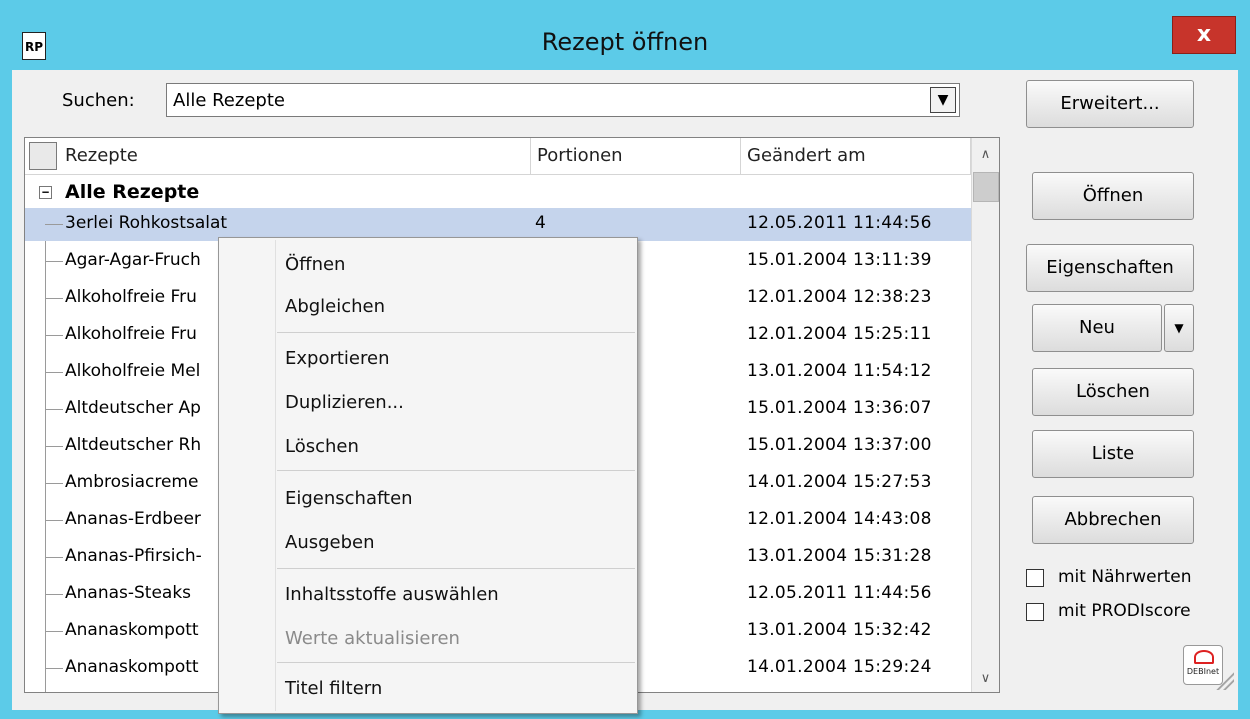 The width and height of the screenshot is (1250, 719). What do you see at coordinates (337, 358) in the screenshot?
I see `menu-item-export: Exportieren` at bounding box center [337, 358].